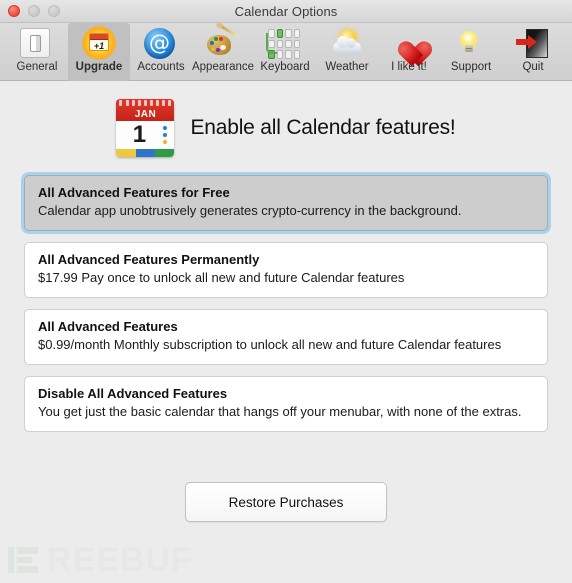  What do you see at coordinates (149, 259) in the screenshot?
I see `option-title: All Advanced Features Permanently` at bounding box center [149, 259].